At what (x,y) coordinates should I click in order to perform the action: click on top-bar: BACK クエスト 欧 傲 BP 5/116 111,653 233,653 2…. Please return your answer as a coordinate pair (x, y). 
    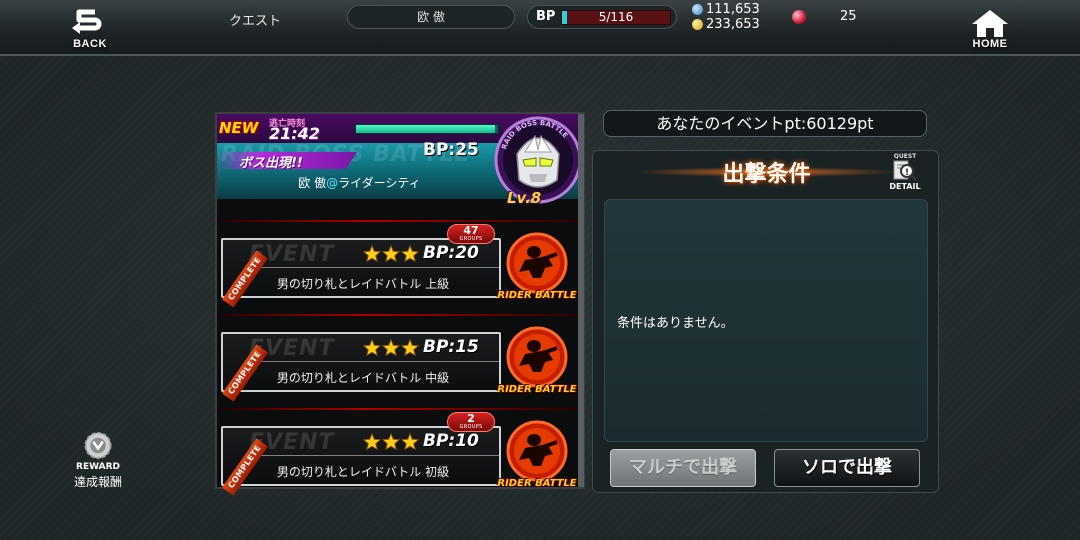
    Looking at the image, I should click on (540, 28).